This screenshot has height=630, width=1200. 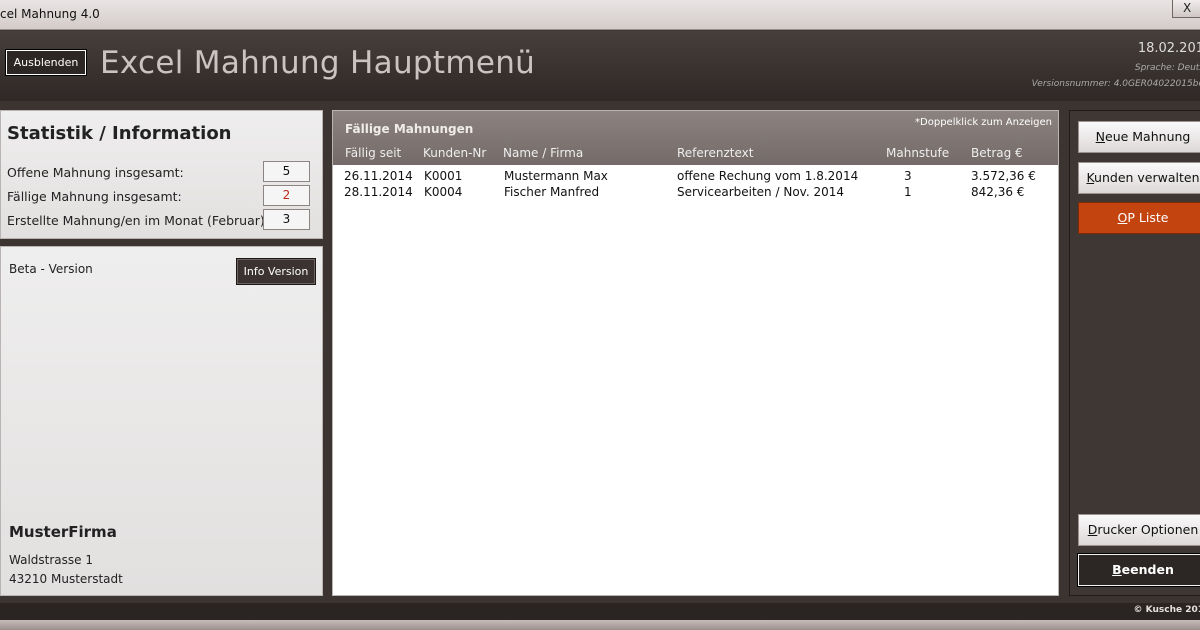 I want to click on cell-date: 28.11.2014, so click(x=378, y=192).